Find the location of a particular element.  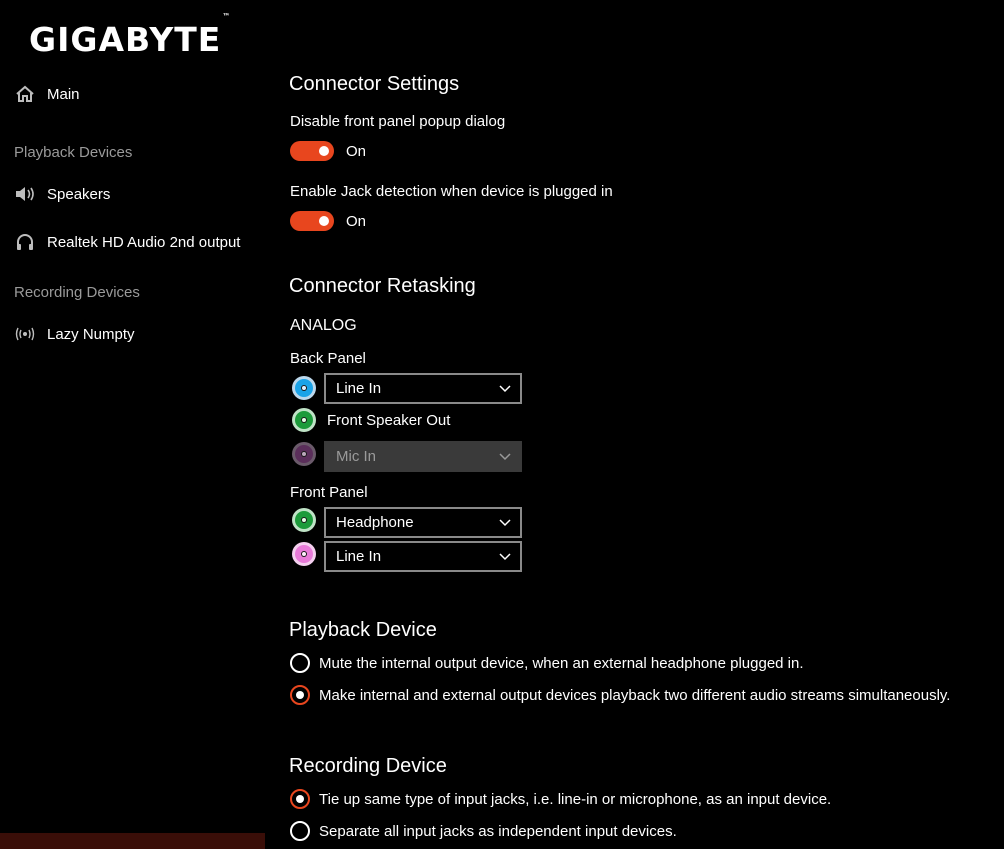

sidebar-footer is located at coordinates (132, 841).